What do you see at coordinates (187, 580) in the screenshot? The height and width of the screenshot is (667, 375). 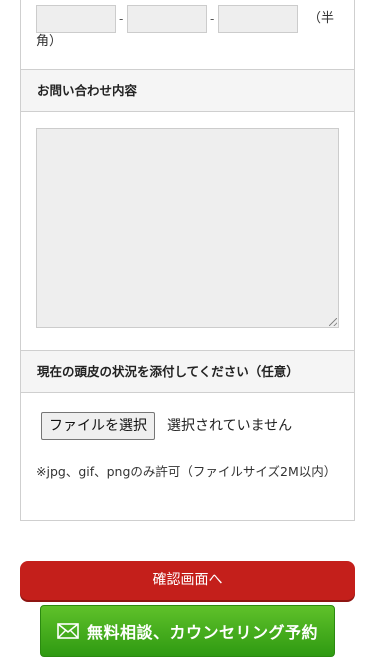 I see `confirm-button: 確認画面へ` at bounding box center [187, 580].